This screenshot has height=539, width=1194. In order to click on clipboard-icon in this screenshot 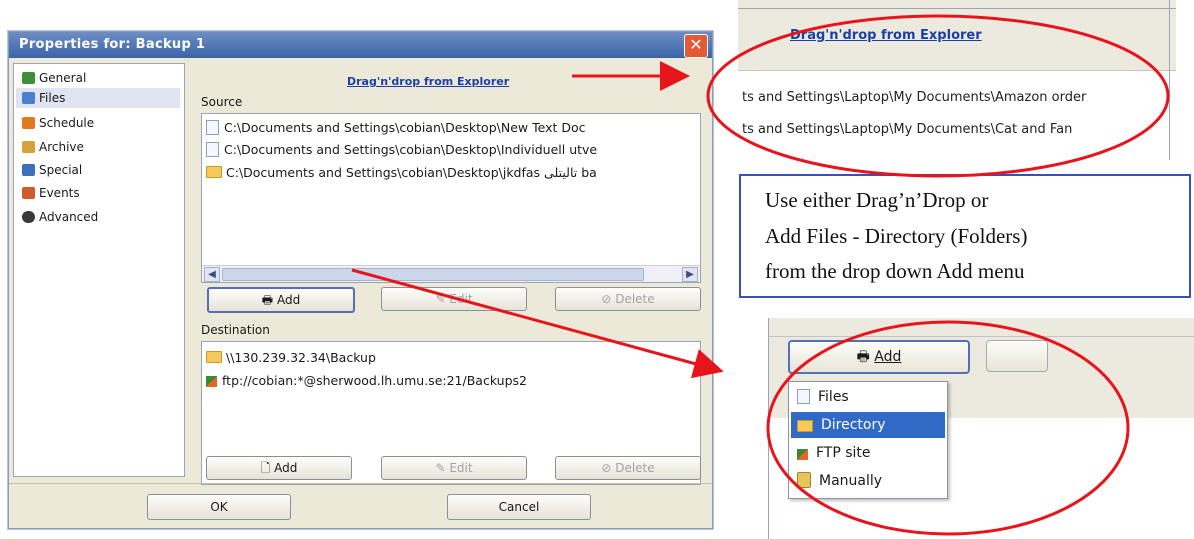, I will do `click(804, 480)`.